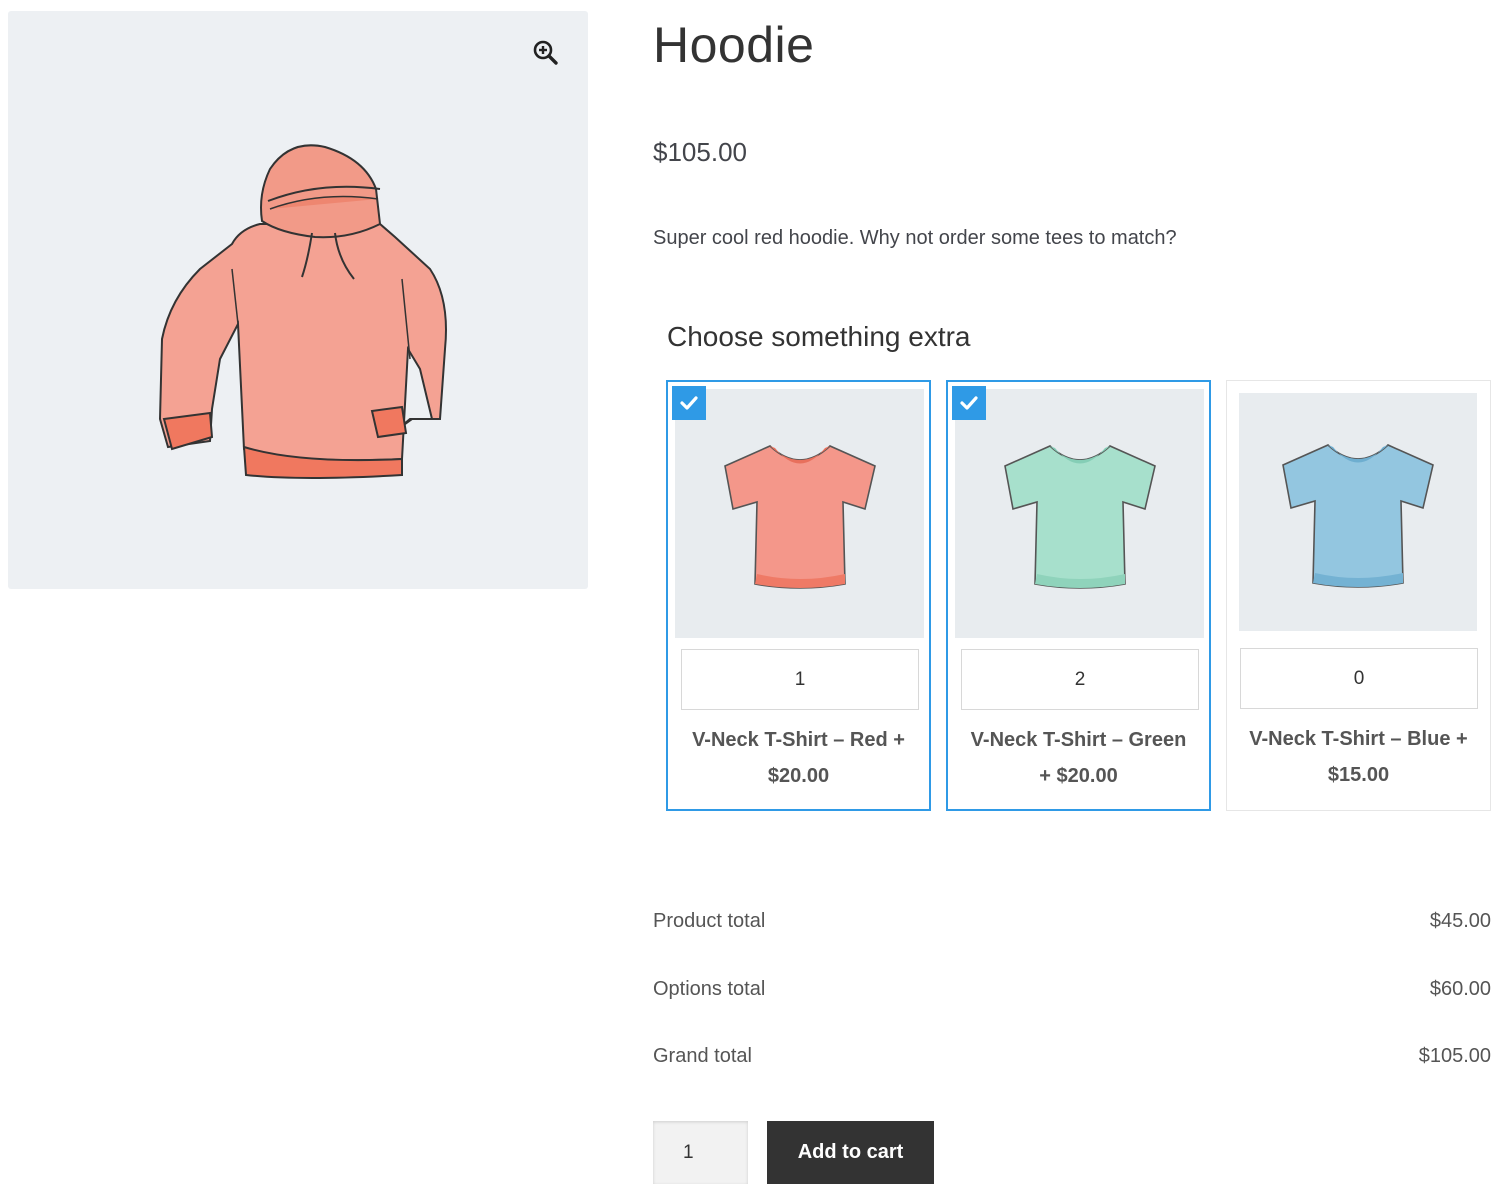 This screenshot has width=1502, height=1200. What do you see at coordinates (819, 336) in the screenshot?
I see `extras-heading: Choose something extra` at bounding box center [819, 336].